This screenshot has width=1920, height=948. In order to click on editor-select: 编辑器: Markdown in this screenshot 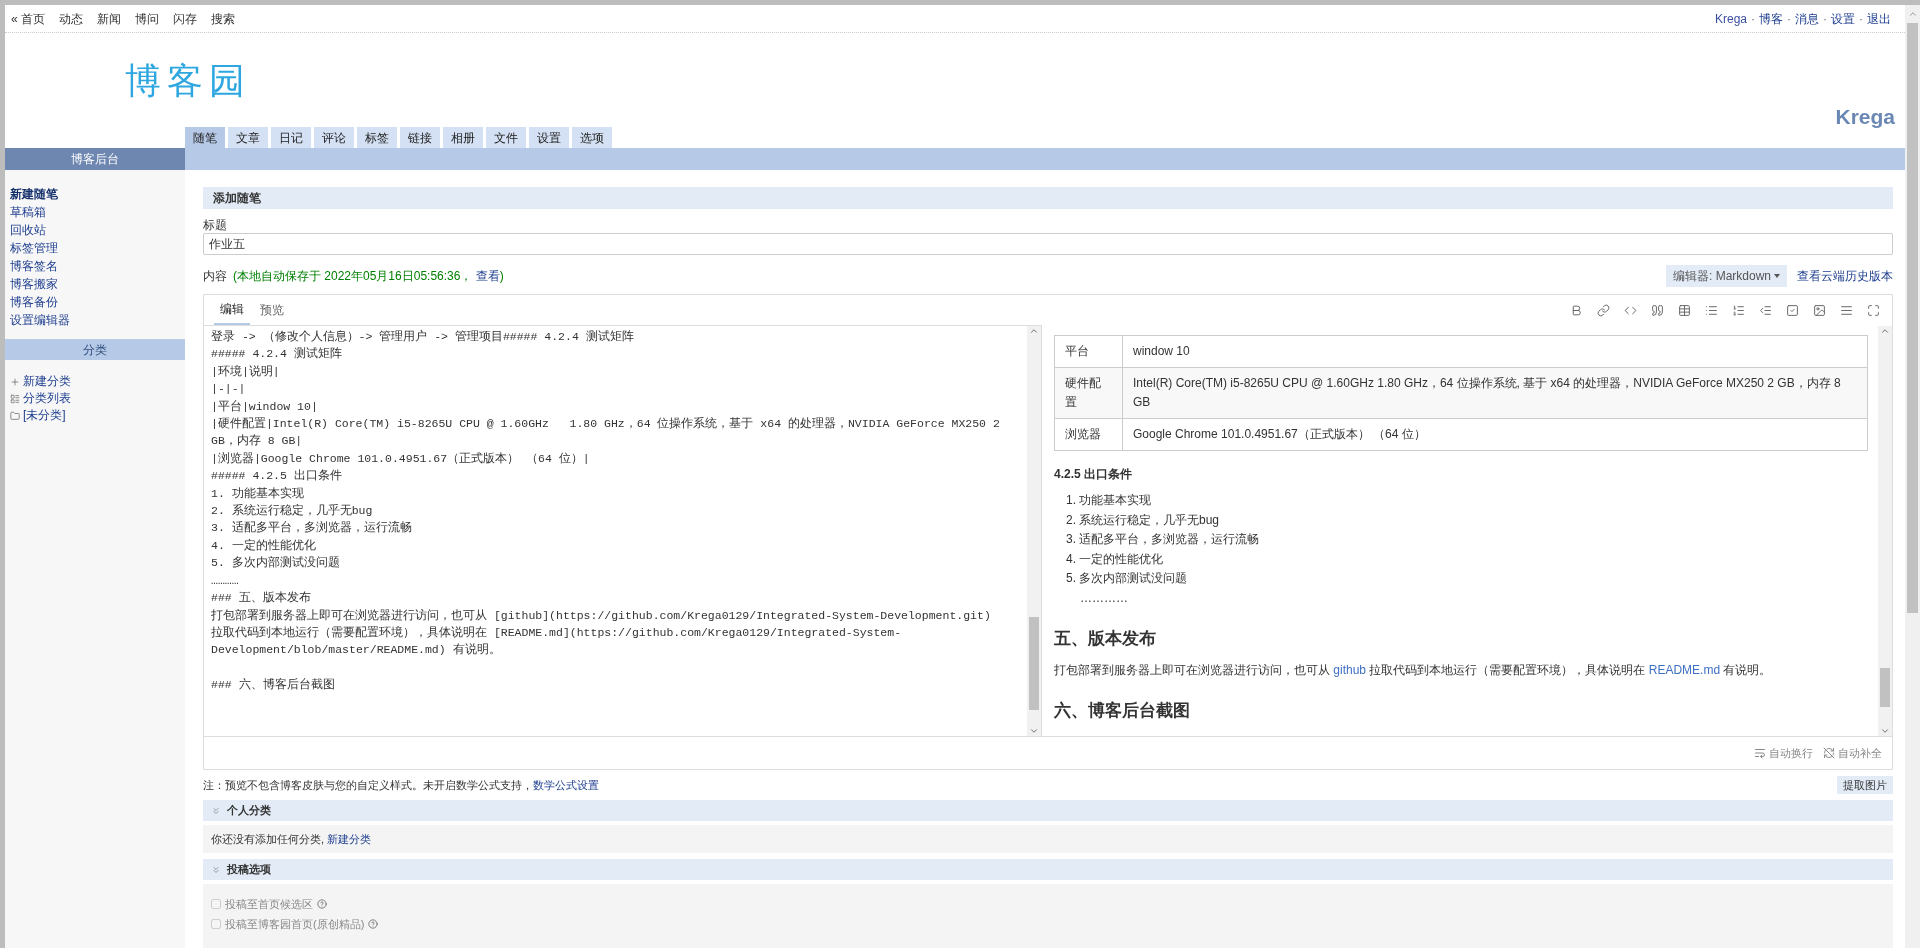, I will do `click(1726, 276)`.